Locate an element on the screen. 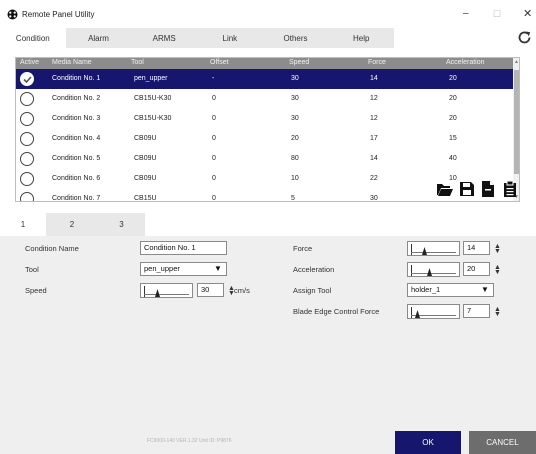  export-file-icon is located at coordinates (488, 189).